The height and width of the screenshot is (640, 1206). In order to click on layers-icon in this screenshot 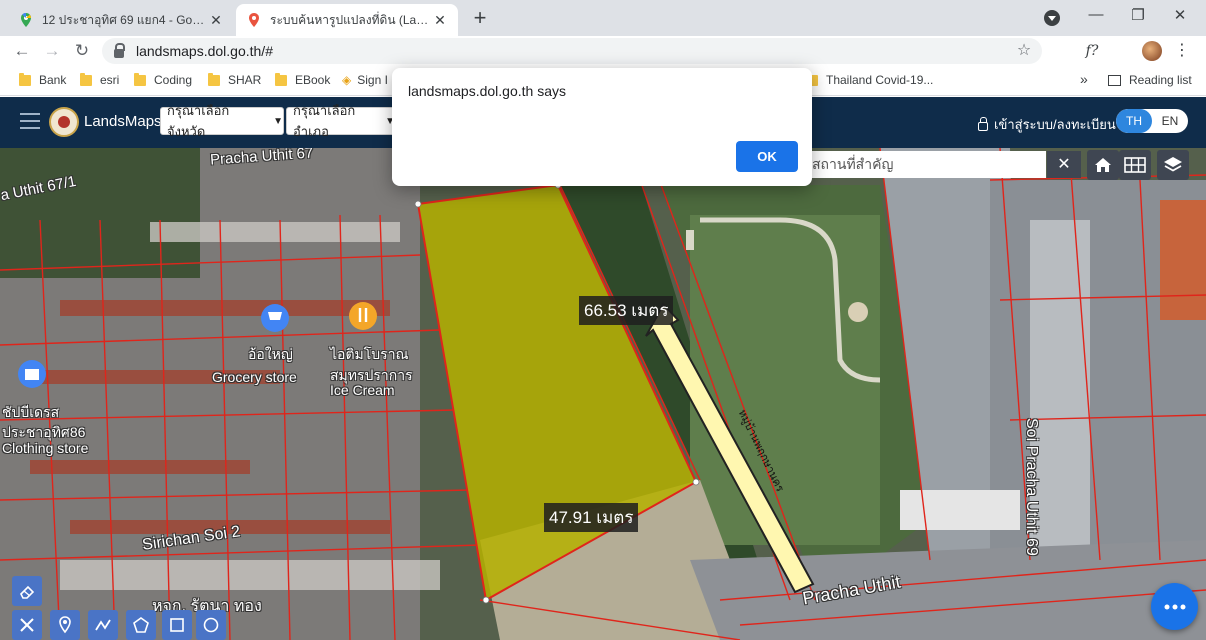, I will do `click(1173, 164)`.